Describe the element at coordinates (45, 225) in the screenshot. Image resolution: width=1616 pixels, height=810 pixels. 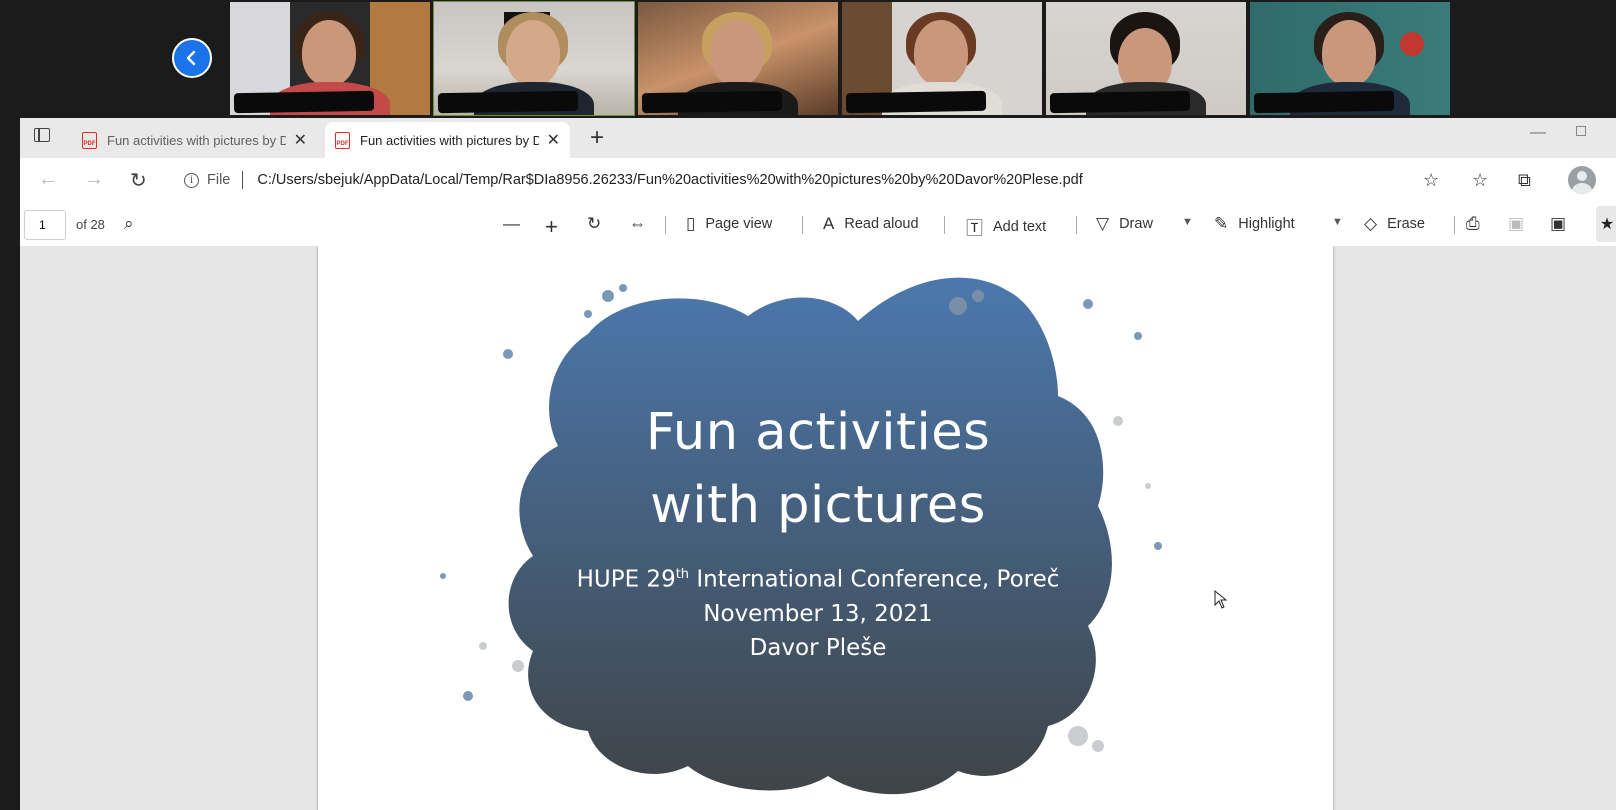
I see `page-number-input` at that location.